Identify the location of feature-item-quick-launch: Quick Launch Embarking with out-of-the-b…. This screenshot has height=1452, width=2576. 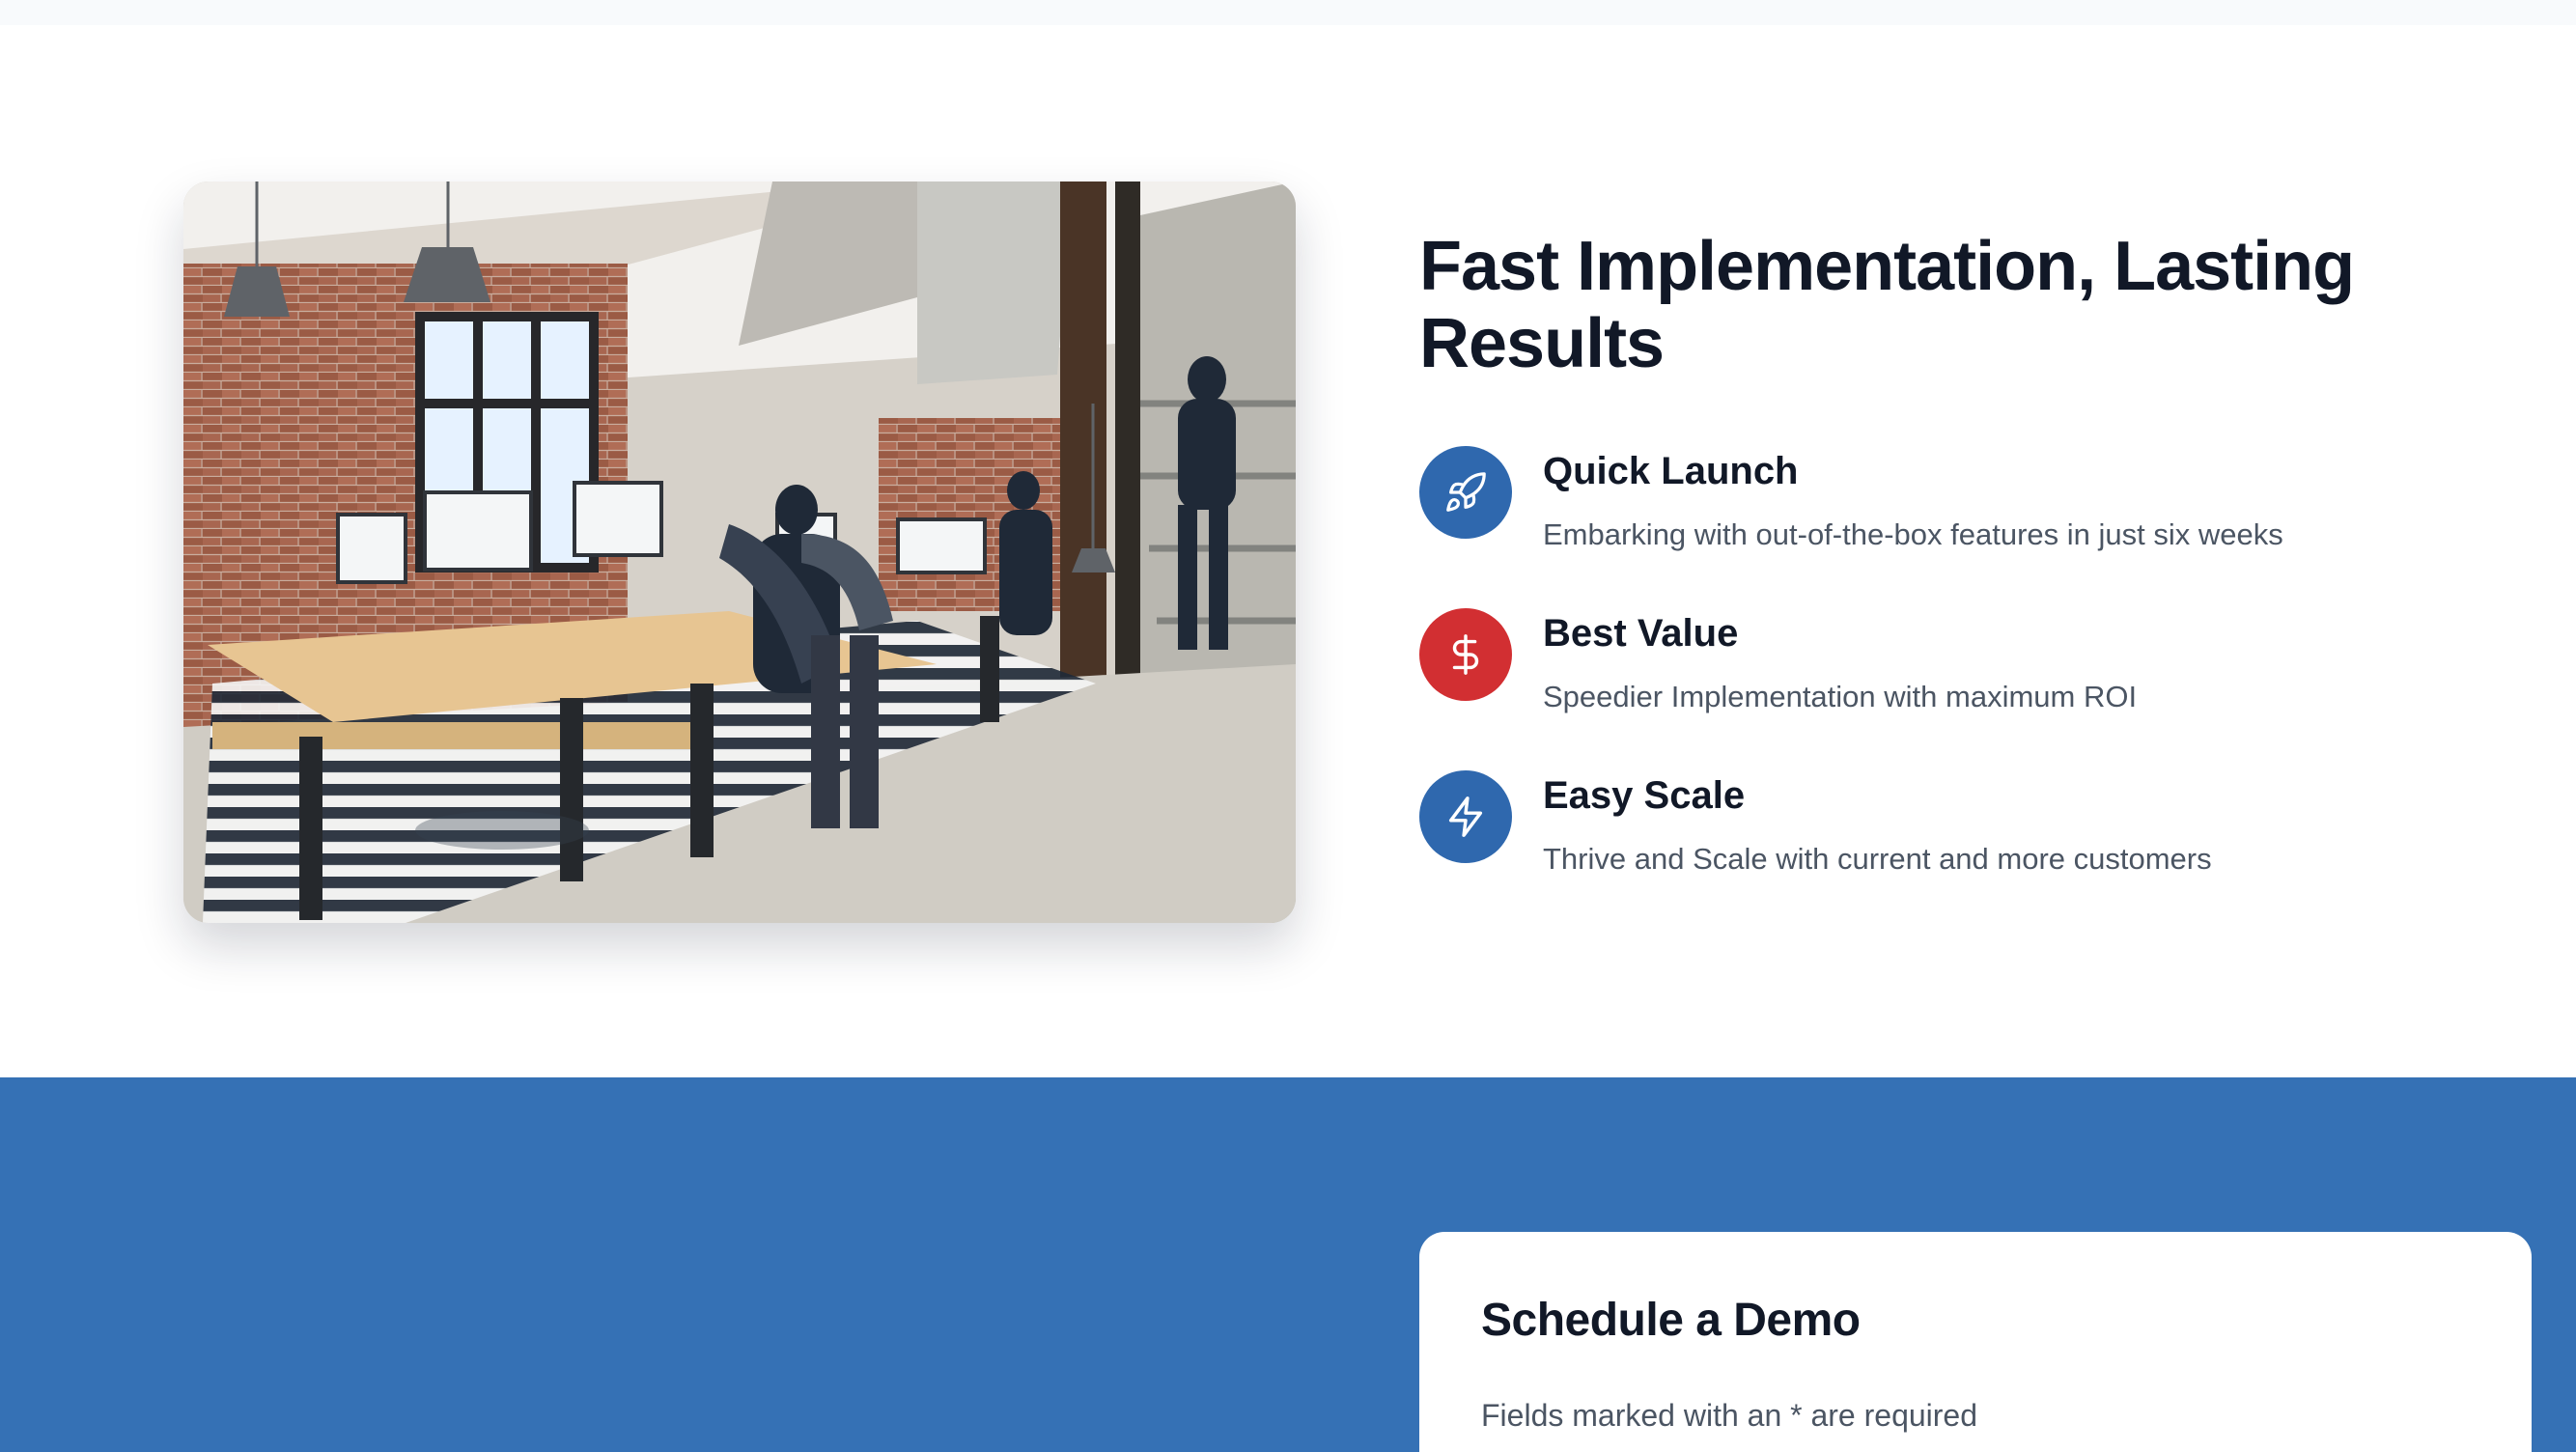
(1950, 527).